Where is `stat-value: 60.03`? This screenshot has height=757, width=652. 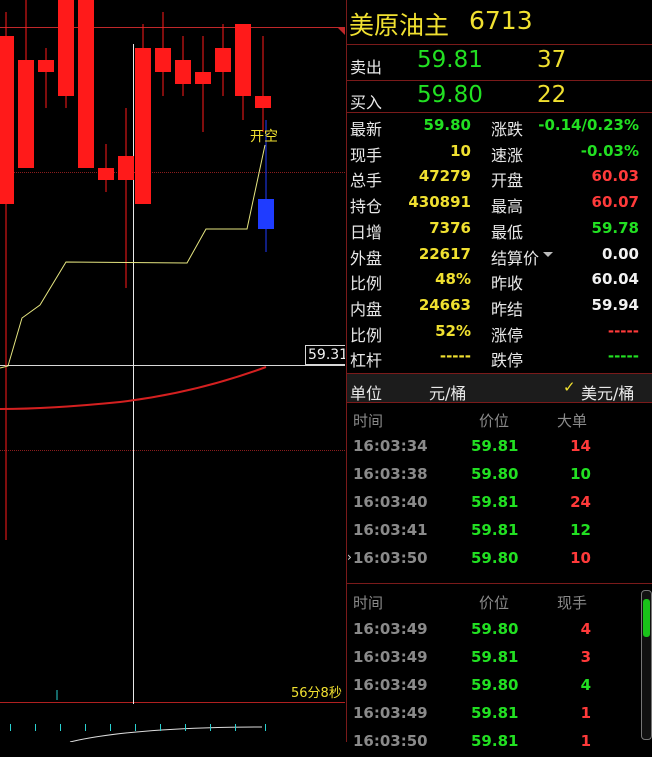 stat-value: 60.03 is located at coordinates (615, 176).